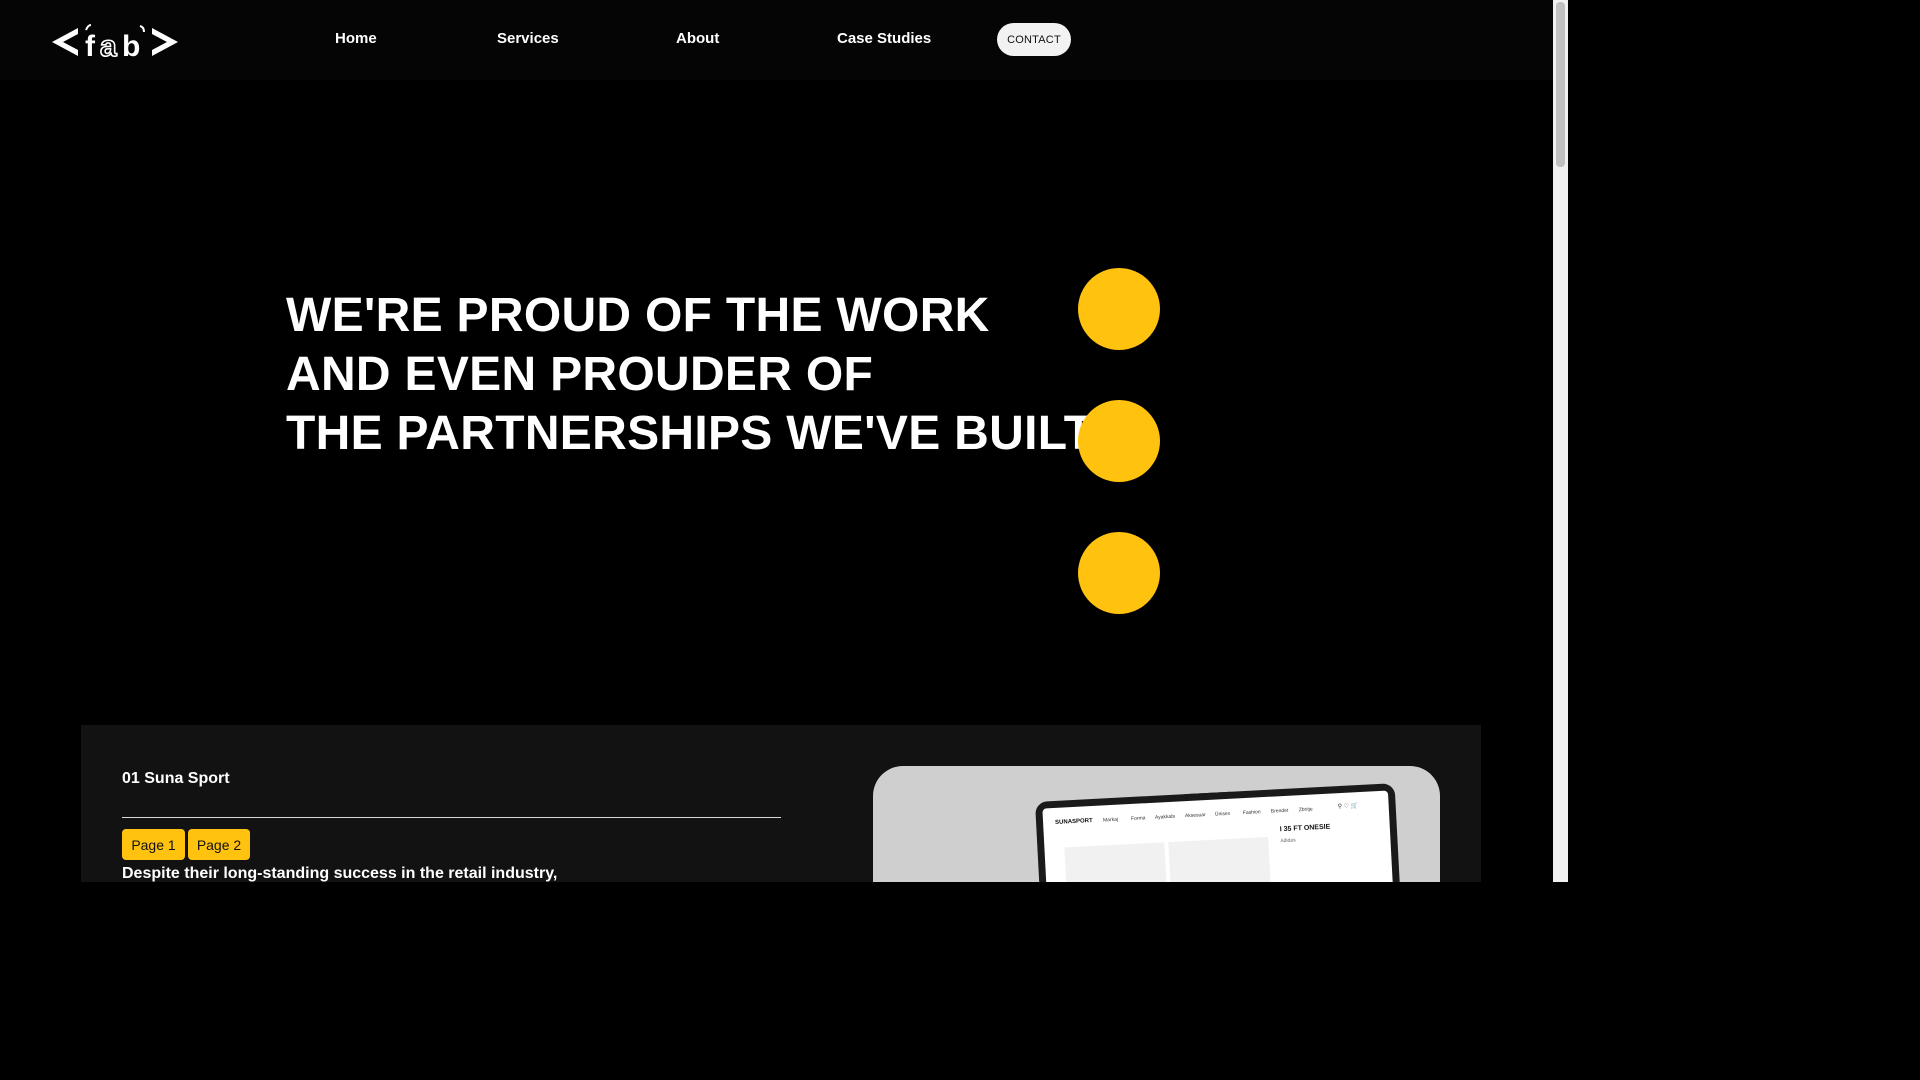 The height and width of the screenshot is (1080, 1920). I want to click on page-1-button: Page 1, so click(153, 844).